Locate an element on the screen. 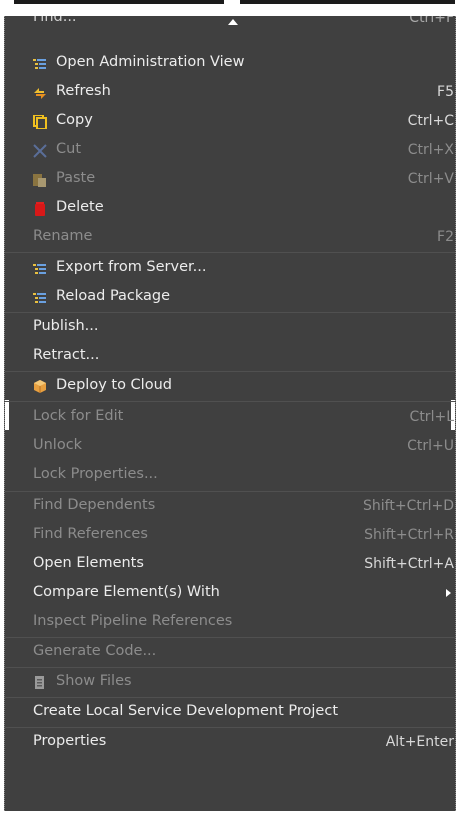 This screenshot has width=457, height=813. menu-item-create-local-service-project: Create Local Service Development Project is located at coordinates (230, 711).